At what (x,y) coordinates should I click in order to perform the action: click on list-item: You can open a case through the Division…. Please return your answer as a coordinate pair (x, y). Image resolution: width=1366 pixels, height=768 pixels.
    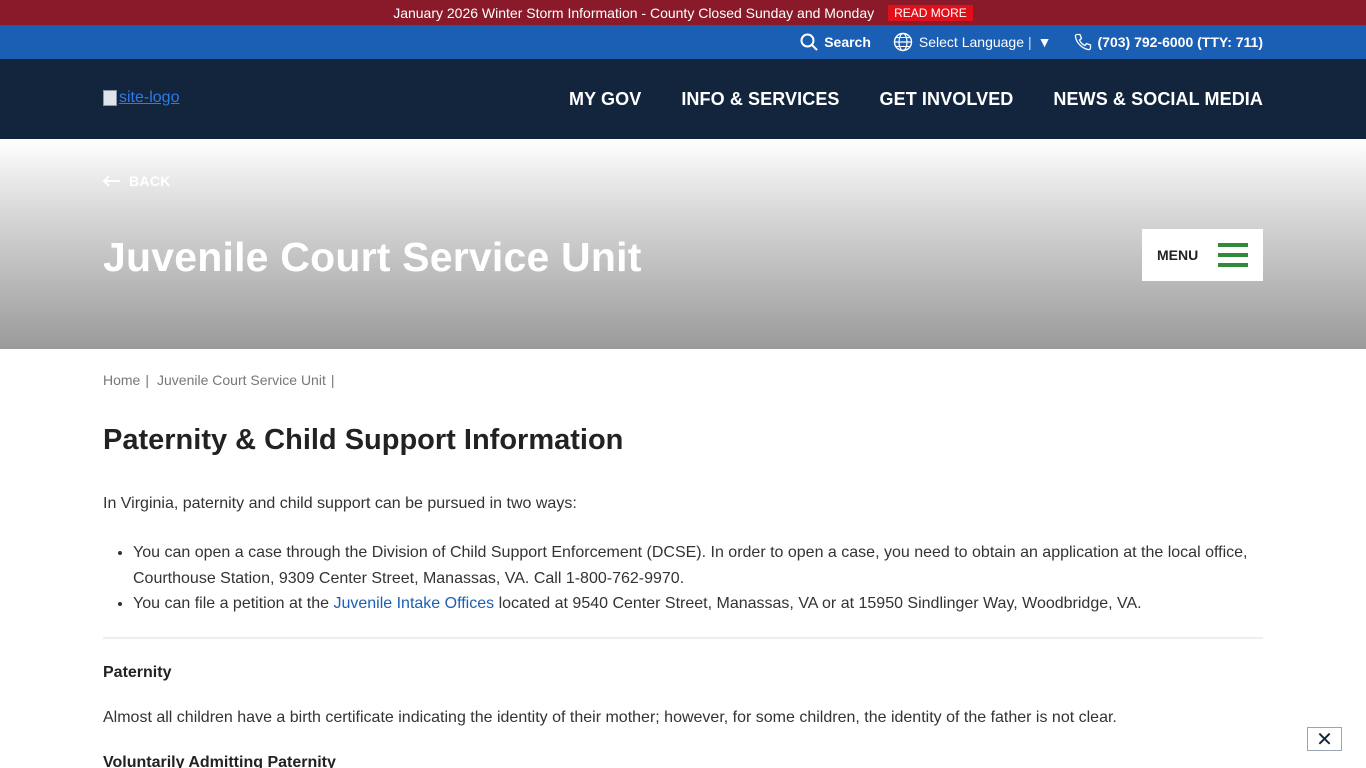
    Looking at the image, I should click on (698, 565).